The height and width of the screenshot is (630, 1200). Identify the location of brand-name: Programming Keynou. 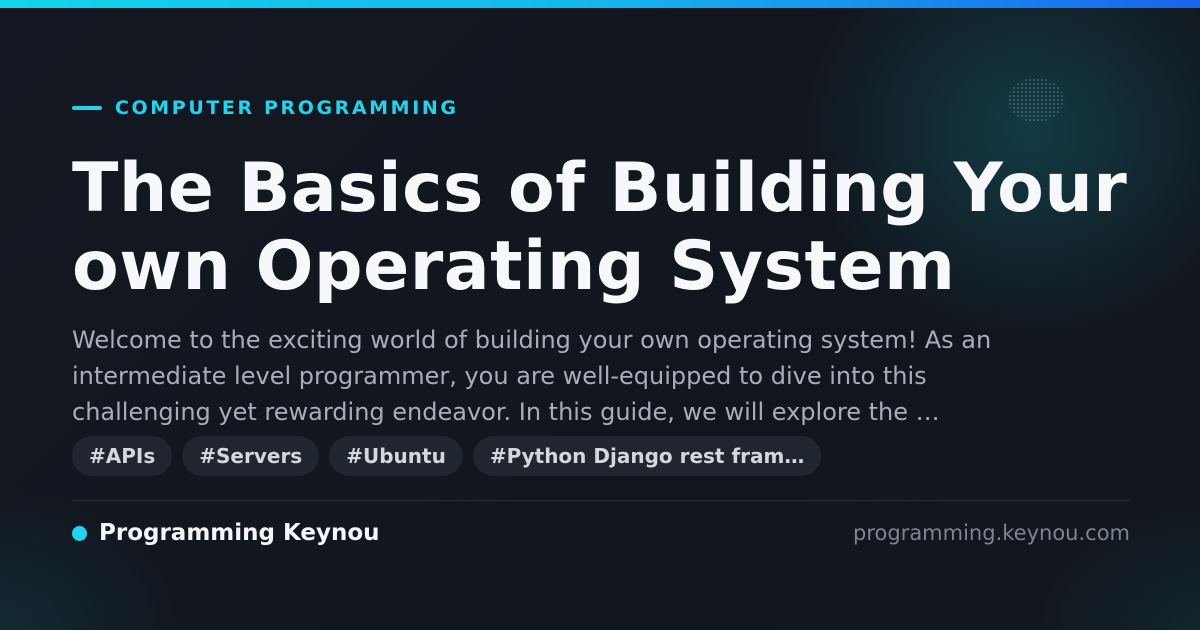
(239, 533).